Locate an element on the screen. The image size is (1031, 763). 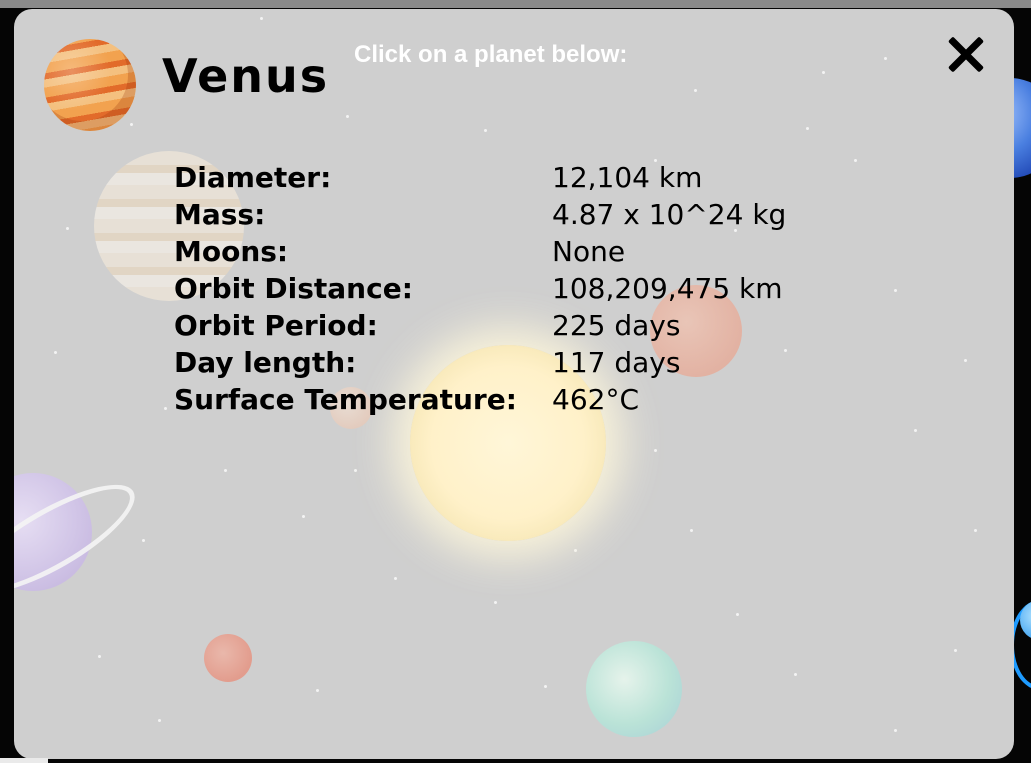
fact-row-surface-temperature: Surface Temperature: 462°C is located at coordinates (480, 399).